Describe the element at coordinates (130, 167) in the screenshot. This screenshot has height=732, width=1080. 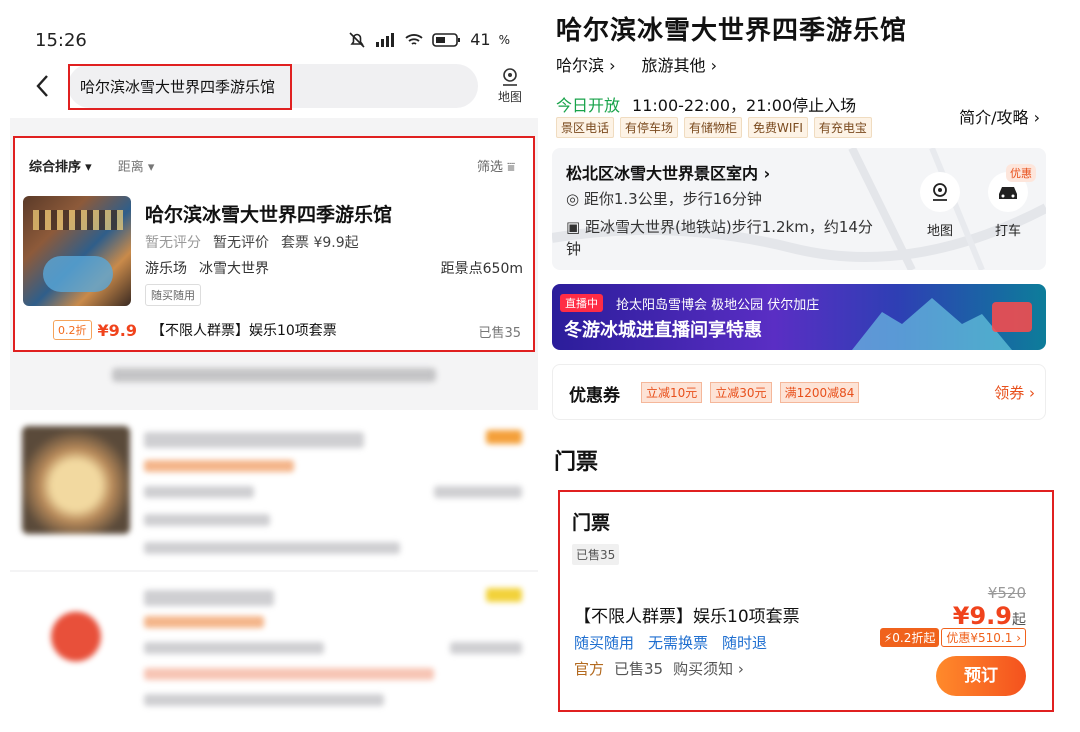
I see `sort-distance-label: 距离` at that location.